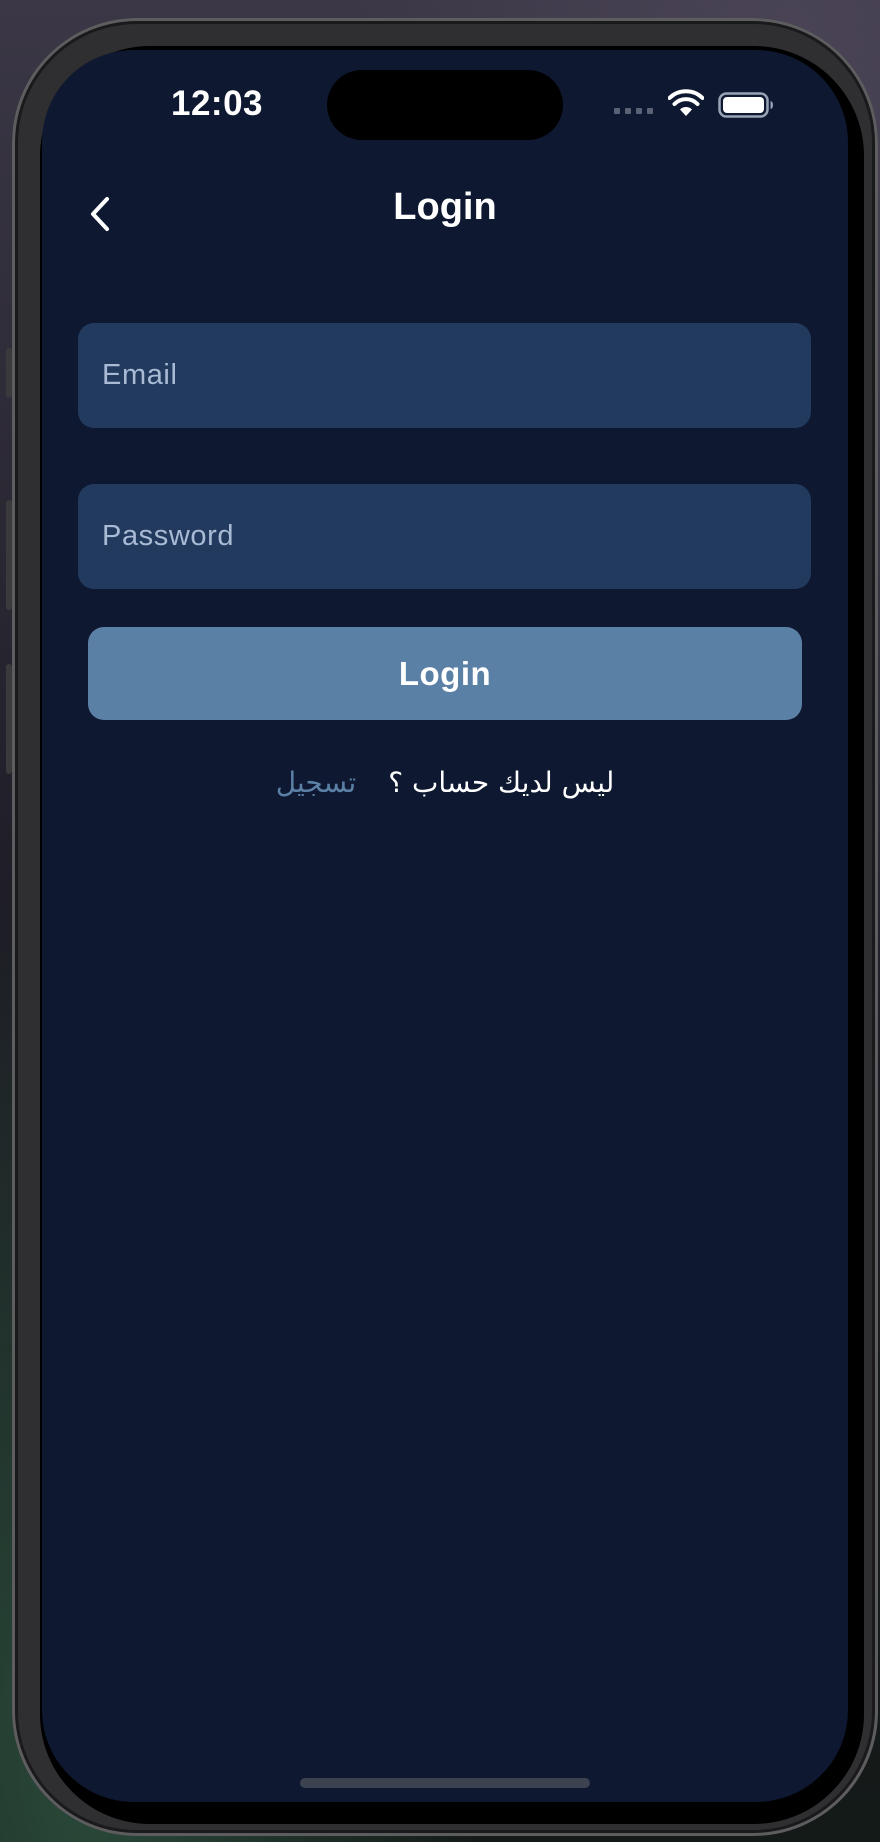 Image resolution: width=880 pixels, height=1842 pixels. Describe the element at coordinates (445, 673) in the screenshot. I see `login-button: Login` at that location.